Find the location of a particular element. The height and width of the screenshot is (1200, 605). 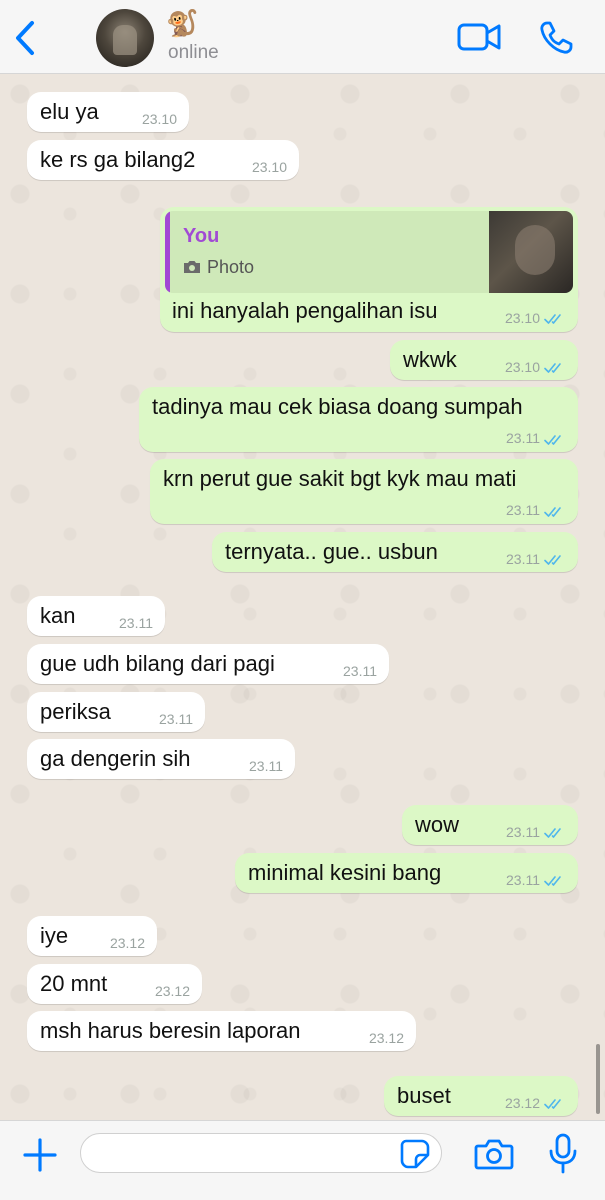

message-bubble: msh harus beresin laporan 23.12 is located at coordinates (221, 1031).